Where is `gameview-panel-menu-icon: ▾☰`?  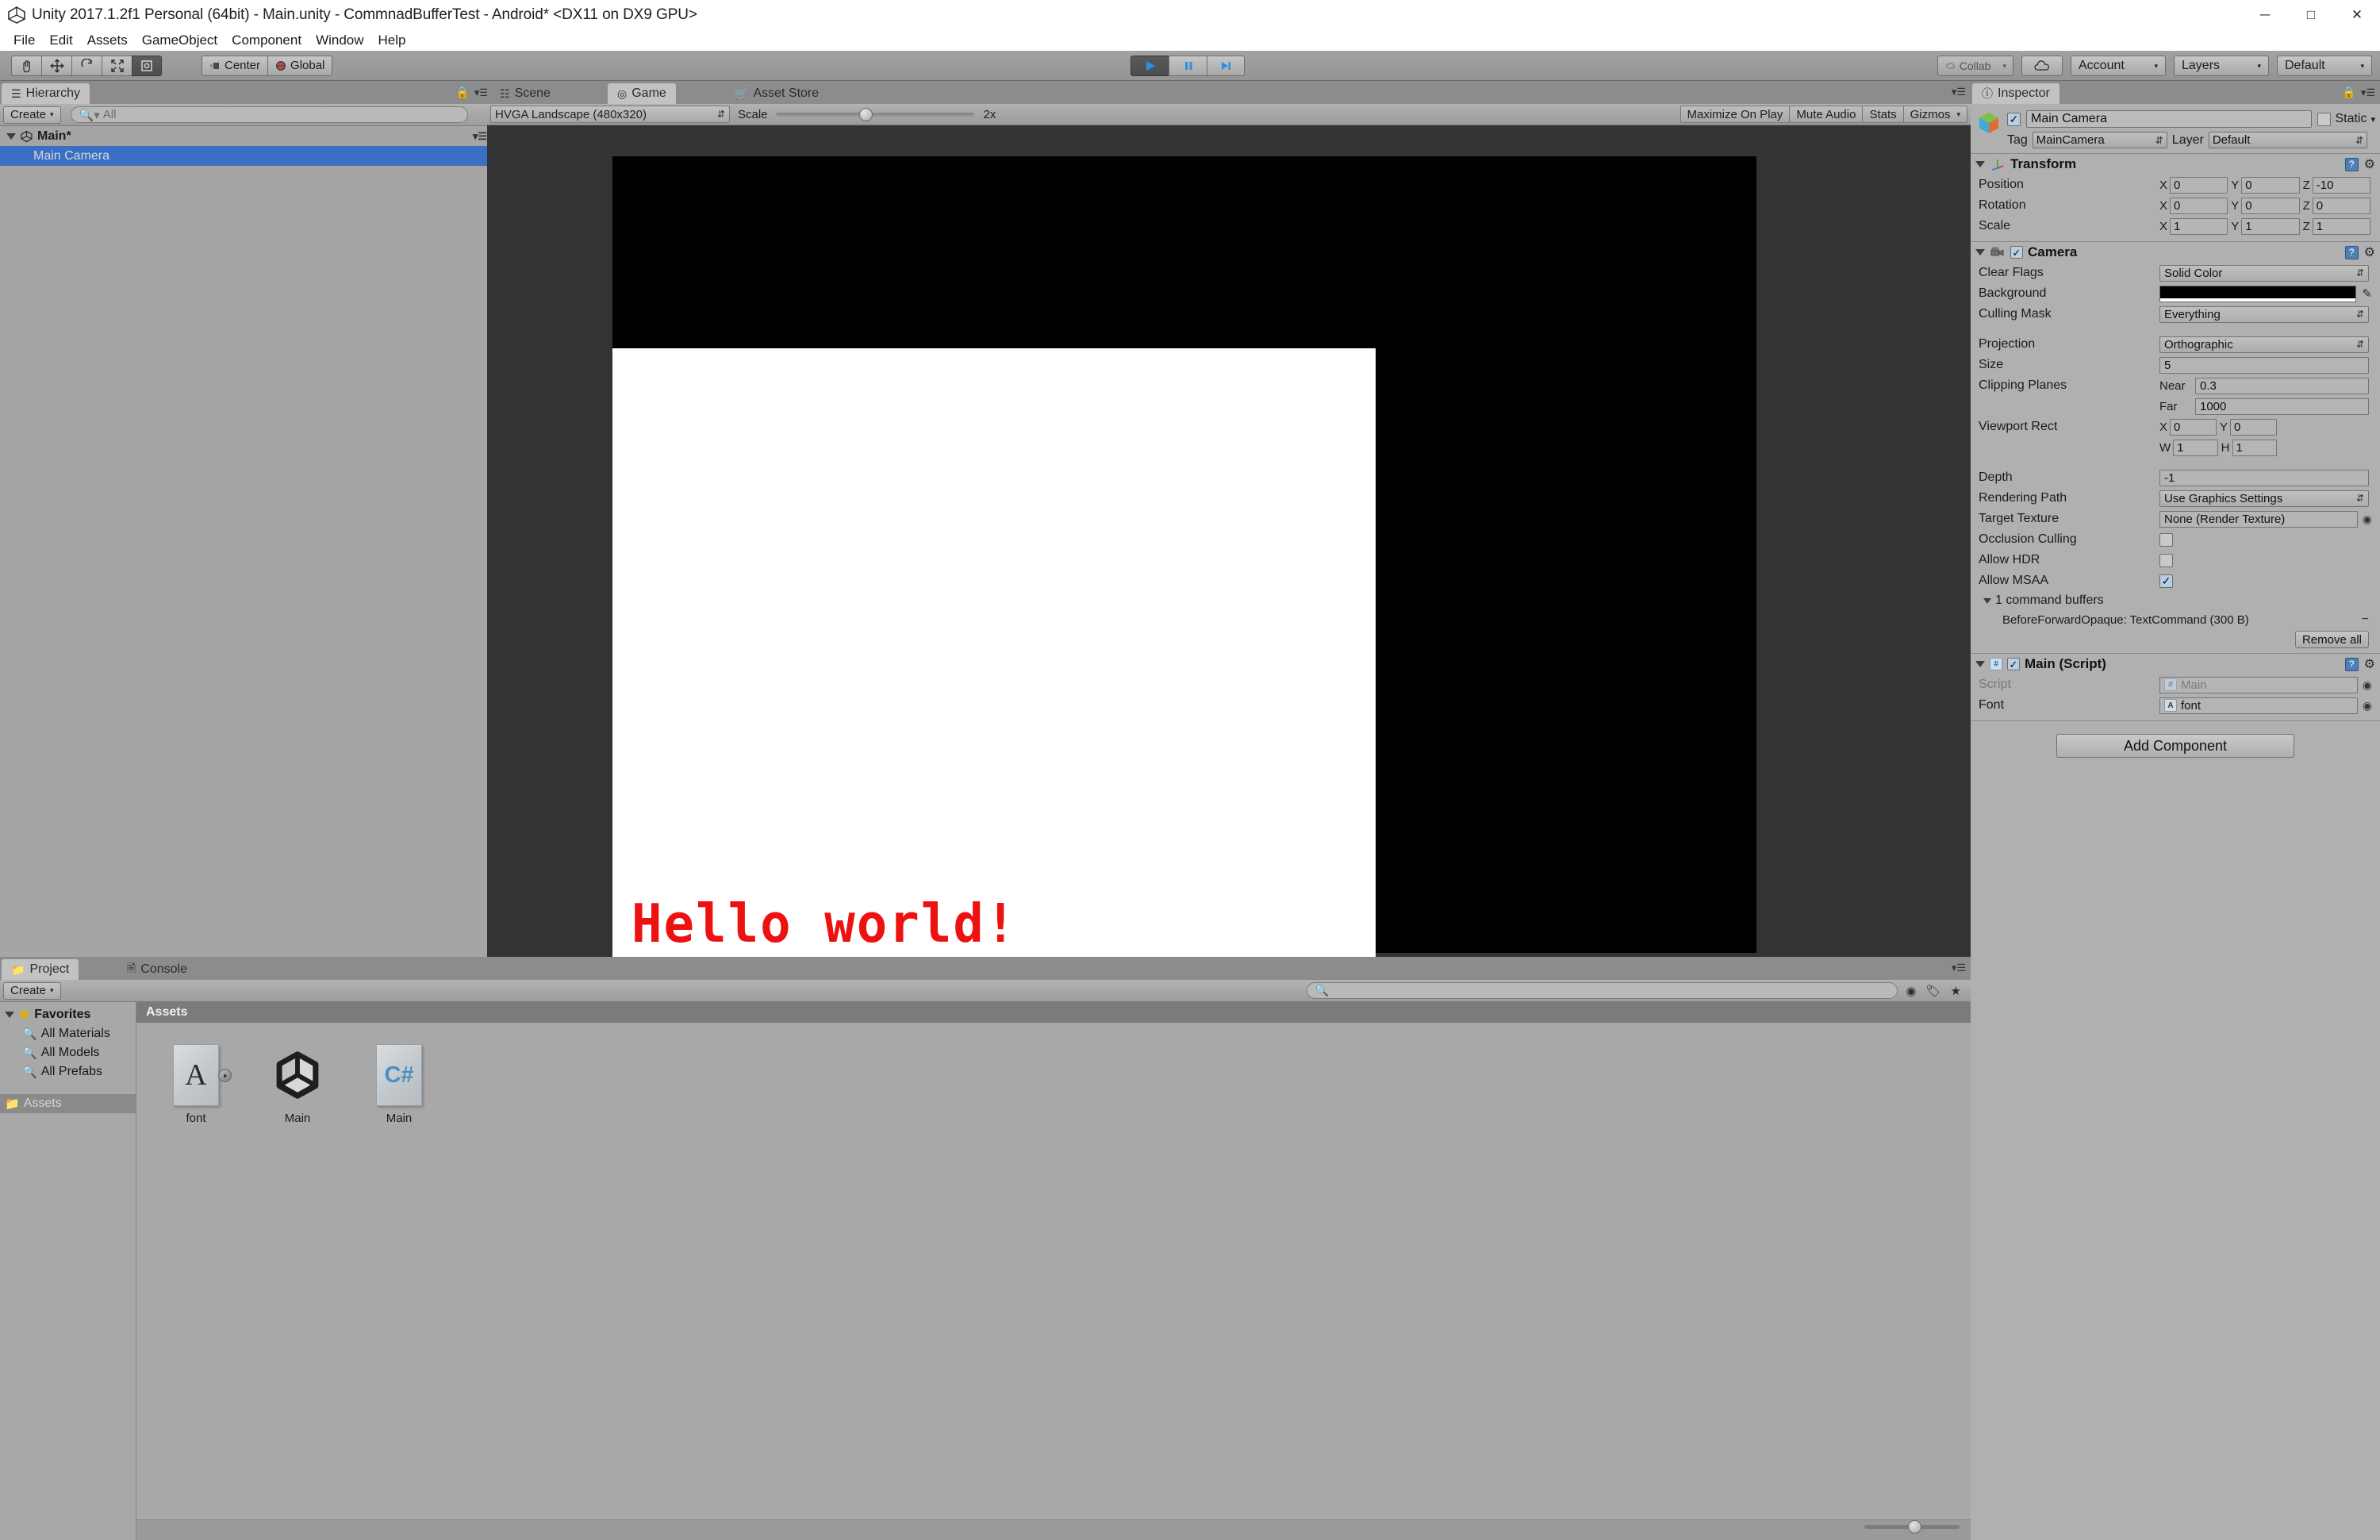 gameview-panel-menu-icon: ▾☰ is located at coordinates (1959, 92).